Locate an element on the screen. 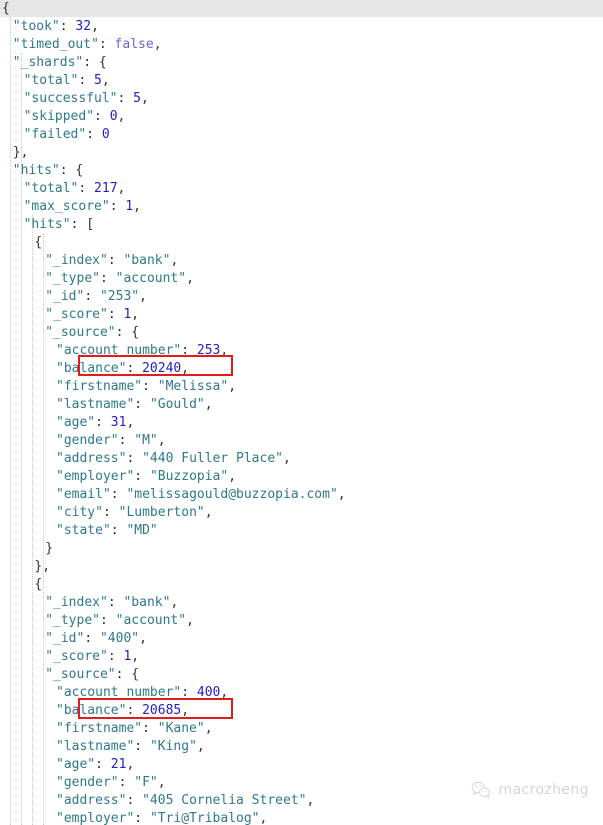  code-line: "address": "440 Fuller Place", is located at coordinates (173, 458).